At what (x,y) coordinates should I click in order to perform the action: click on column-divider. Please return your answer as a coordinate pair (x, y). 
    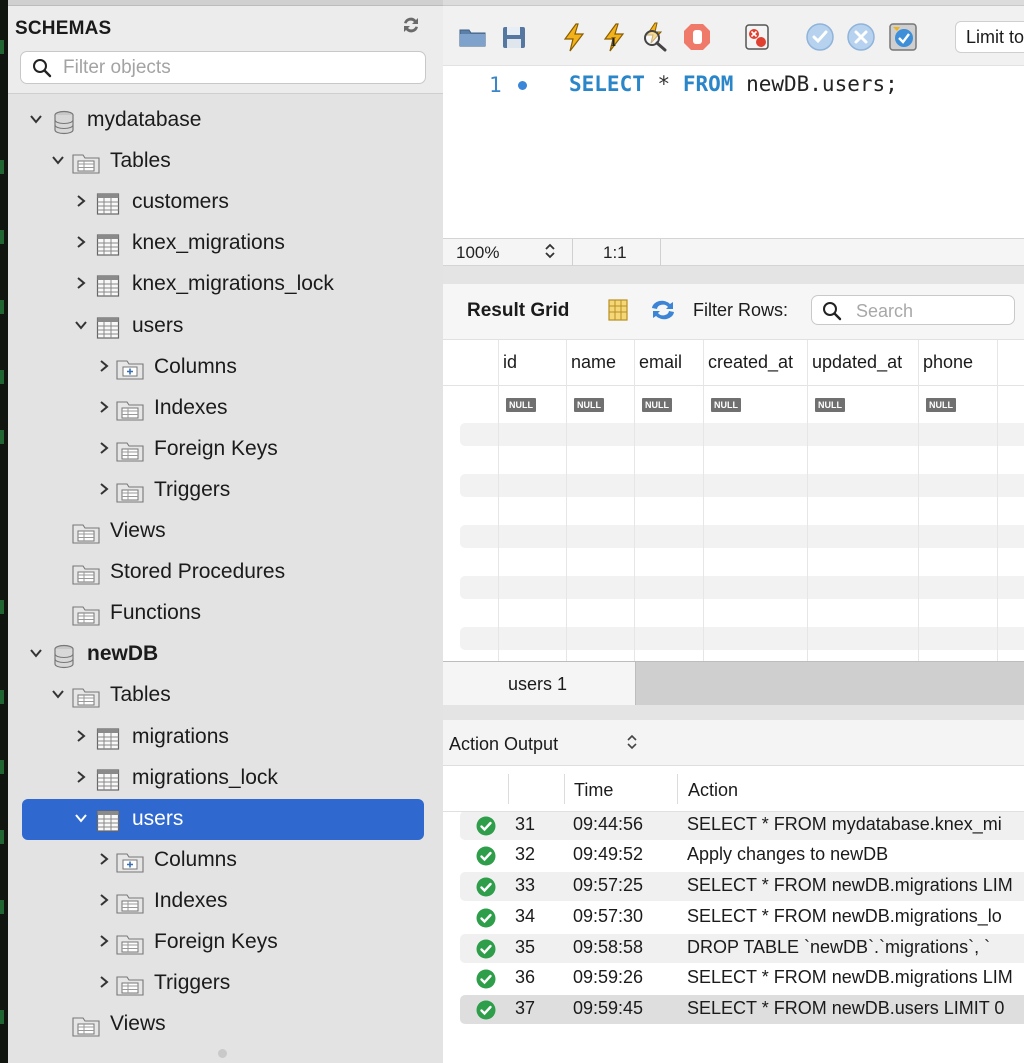
    Looking at the image, I should click on (997, 500).